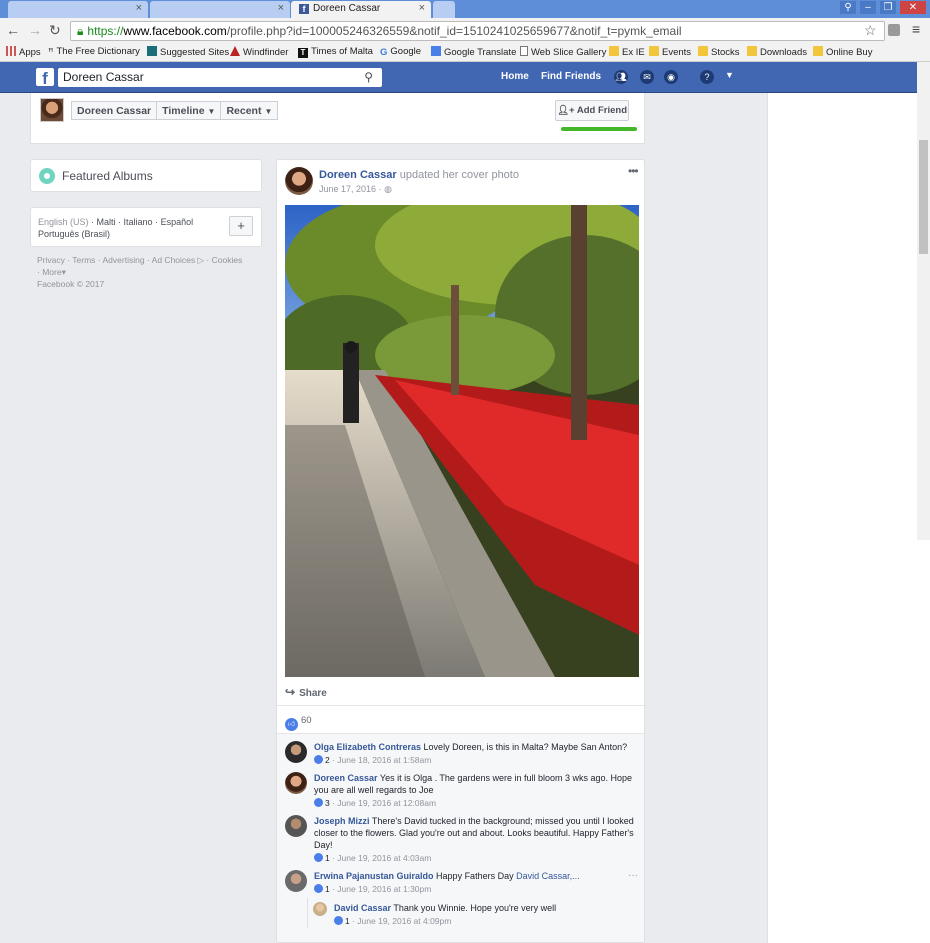  Describe the element at coordinates (299, 181) in the screenshot. I see `post-author-avatar` at that location.